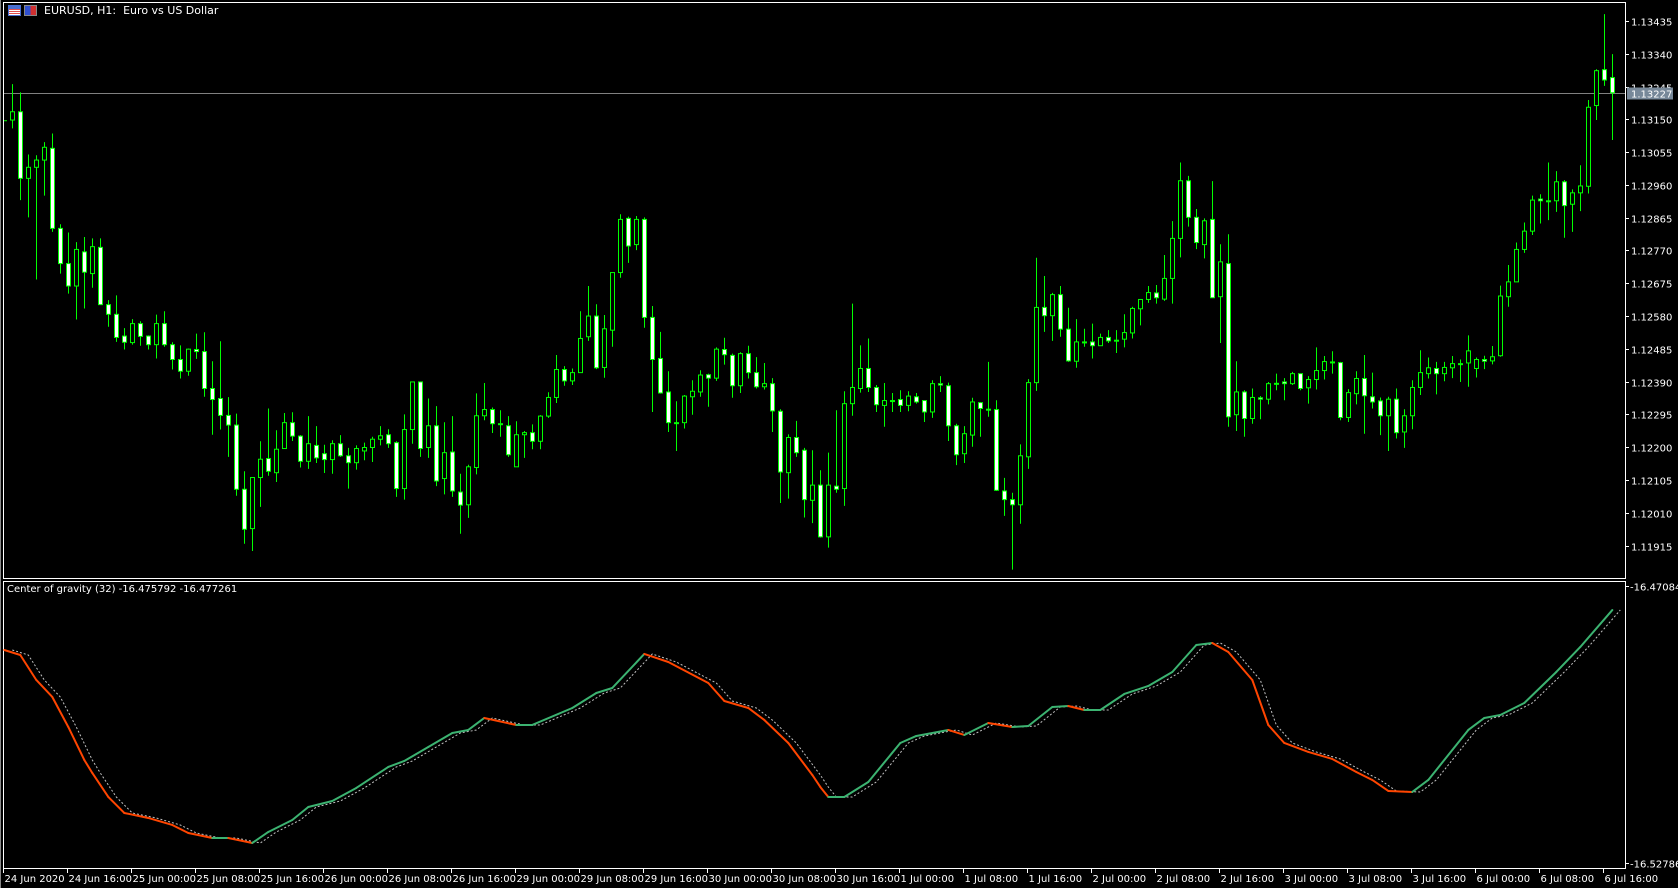 The width and height of the screenshot is (1678, 888). I want to click on price-axis-label: 1.12010, so click(1651, 515).